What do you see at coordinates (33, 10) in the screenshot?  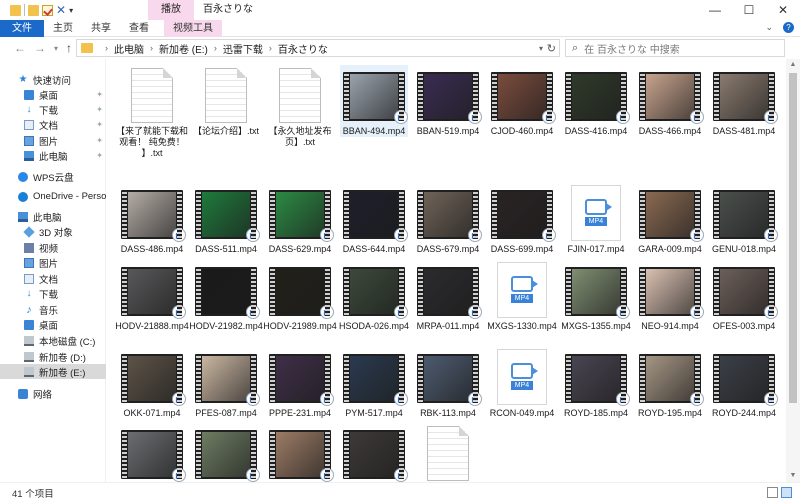 I see `new-folder-icon` at bounding box center [33, 10].